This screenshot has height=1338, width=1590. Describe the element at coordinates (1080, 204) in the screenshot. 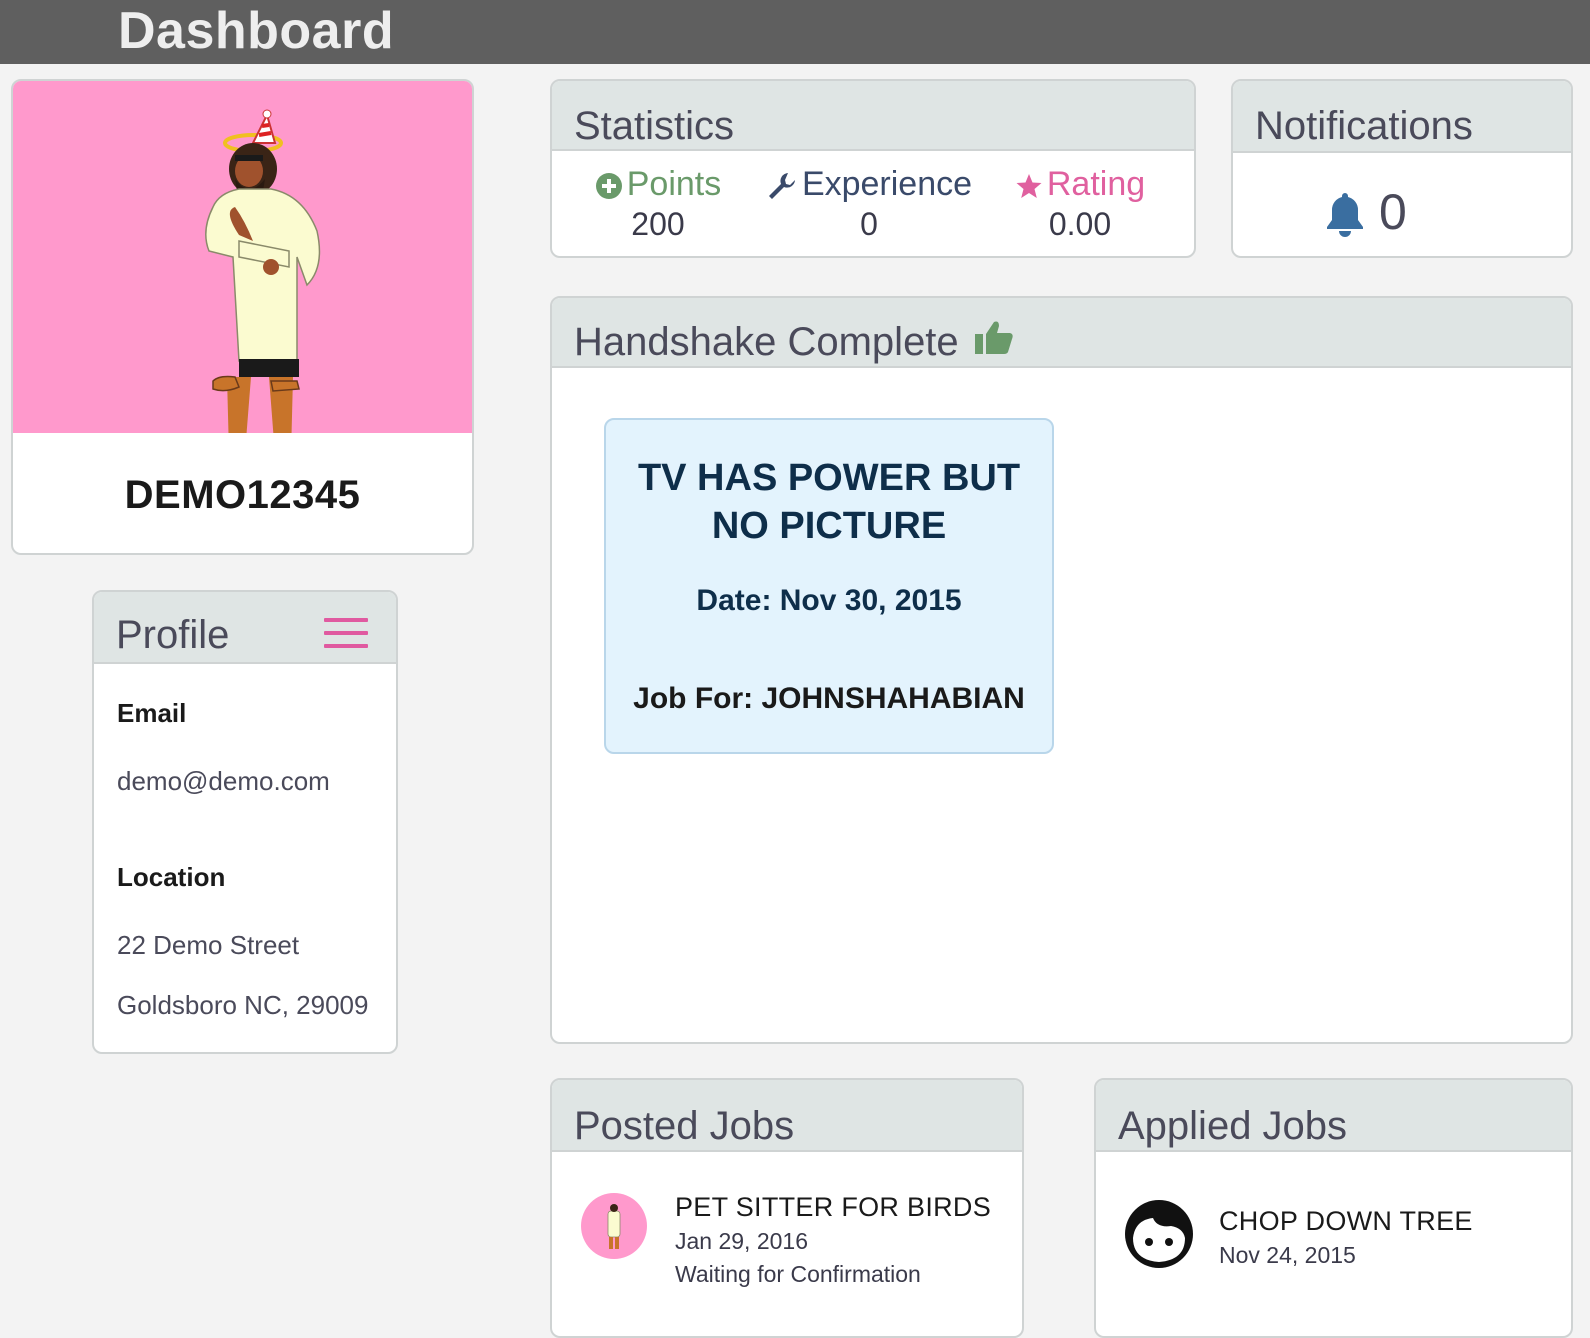

I see `rating-stat: Rating 0.00` at that location.